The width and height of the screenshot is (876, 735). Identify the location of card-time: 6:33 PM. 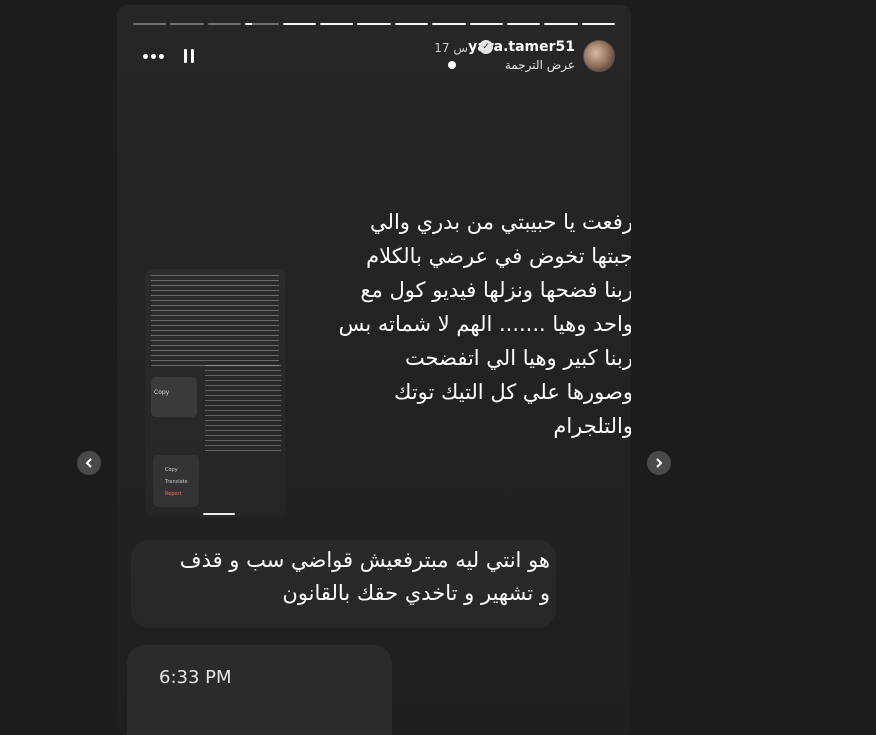
(195, 677).